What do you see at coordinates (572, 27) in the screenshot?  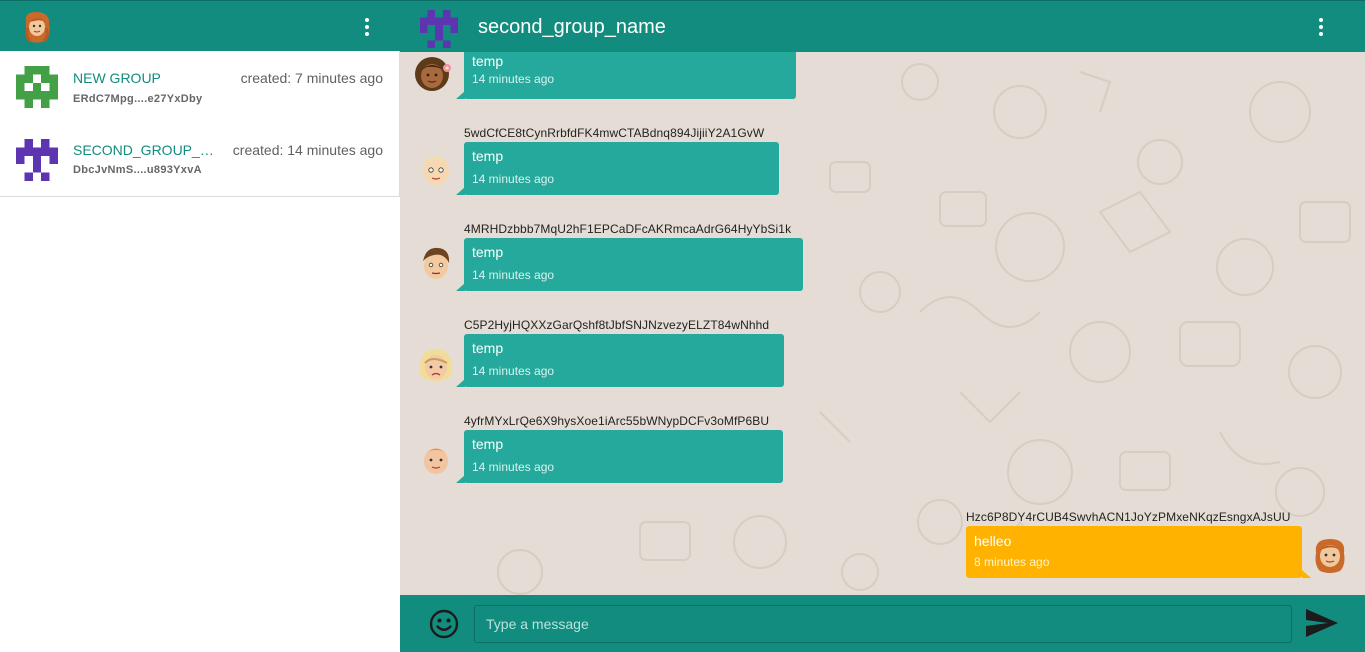 I see `chat-title: second_group_name` at bounding box center [572, 27].